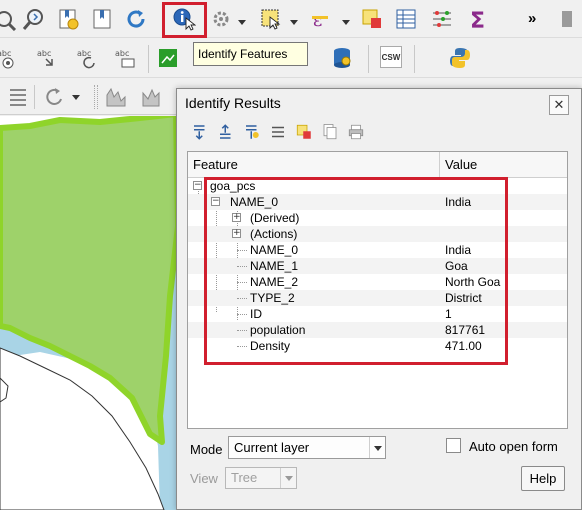 The image size is (582, 510). Describe the element at coordinates (200, 132) in the screenshot. I see `expand-tree-icon` at that location.